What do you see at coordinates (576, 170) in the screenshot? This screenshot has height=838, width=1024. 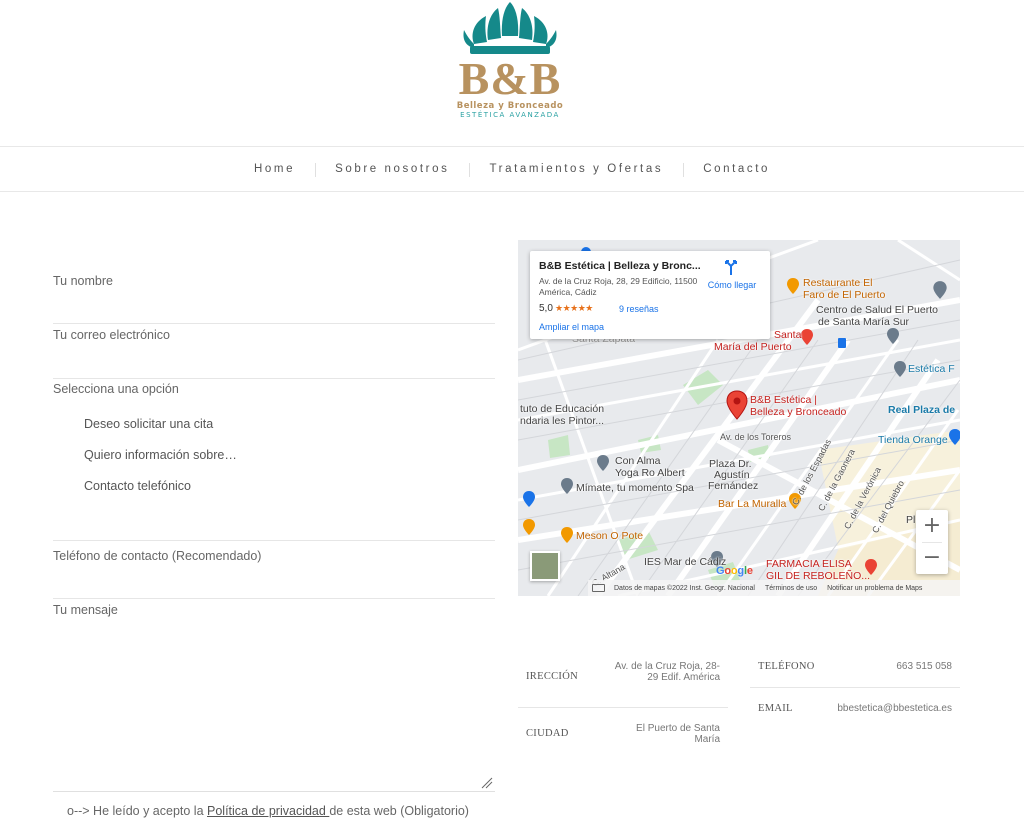 I see `nav-item-tratamientos: Tratamientos y Ofertas` at bounding box center [576, 170].